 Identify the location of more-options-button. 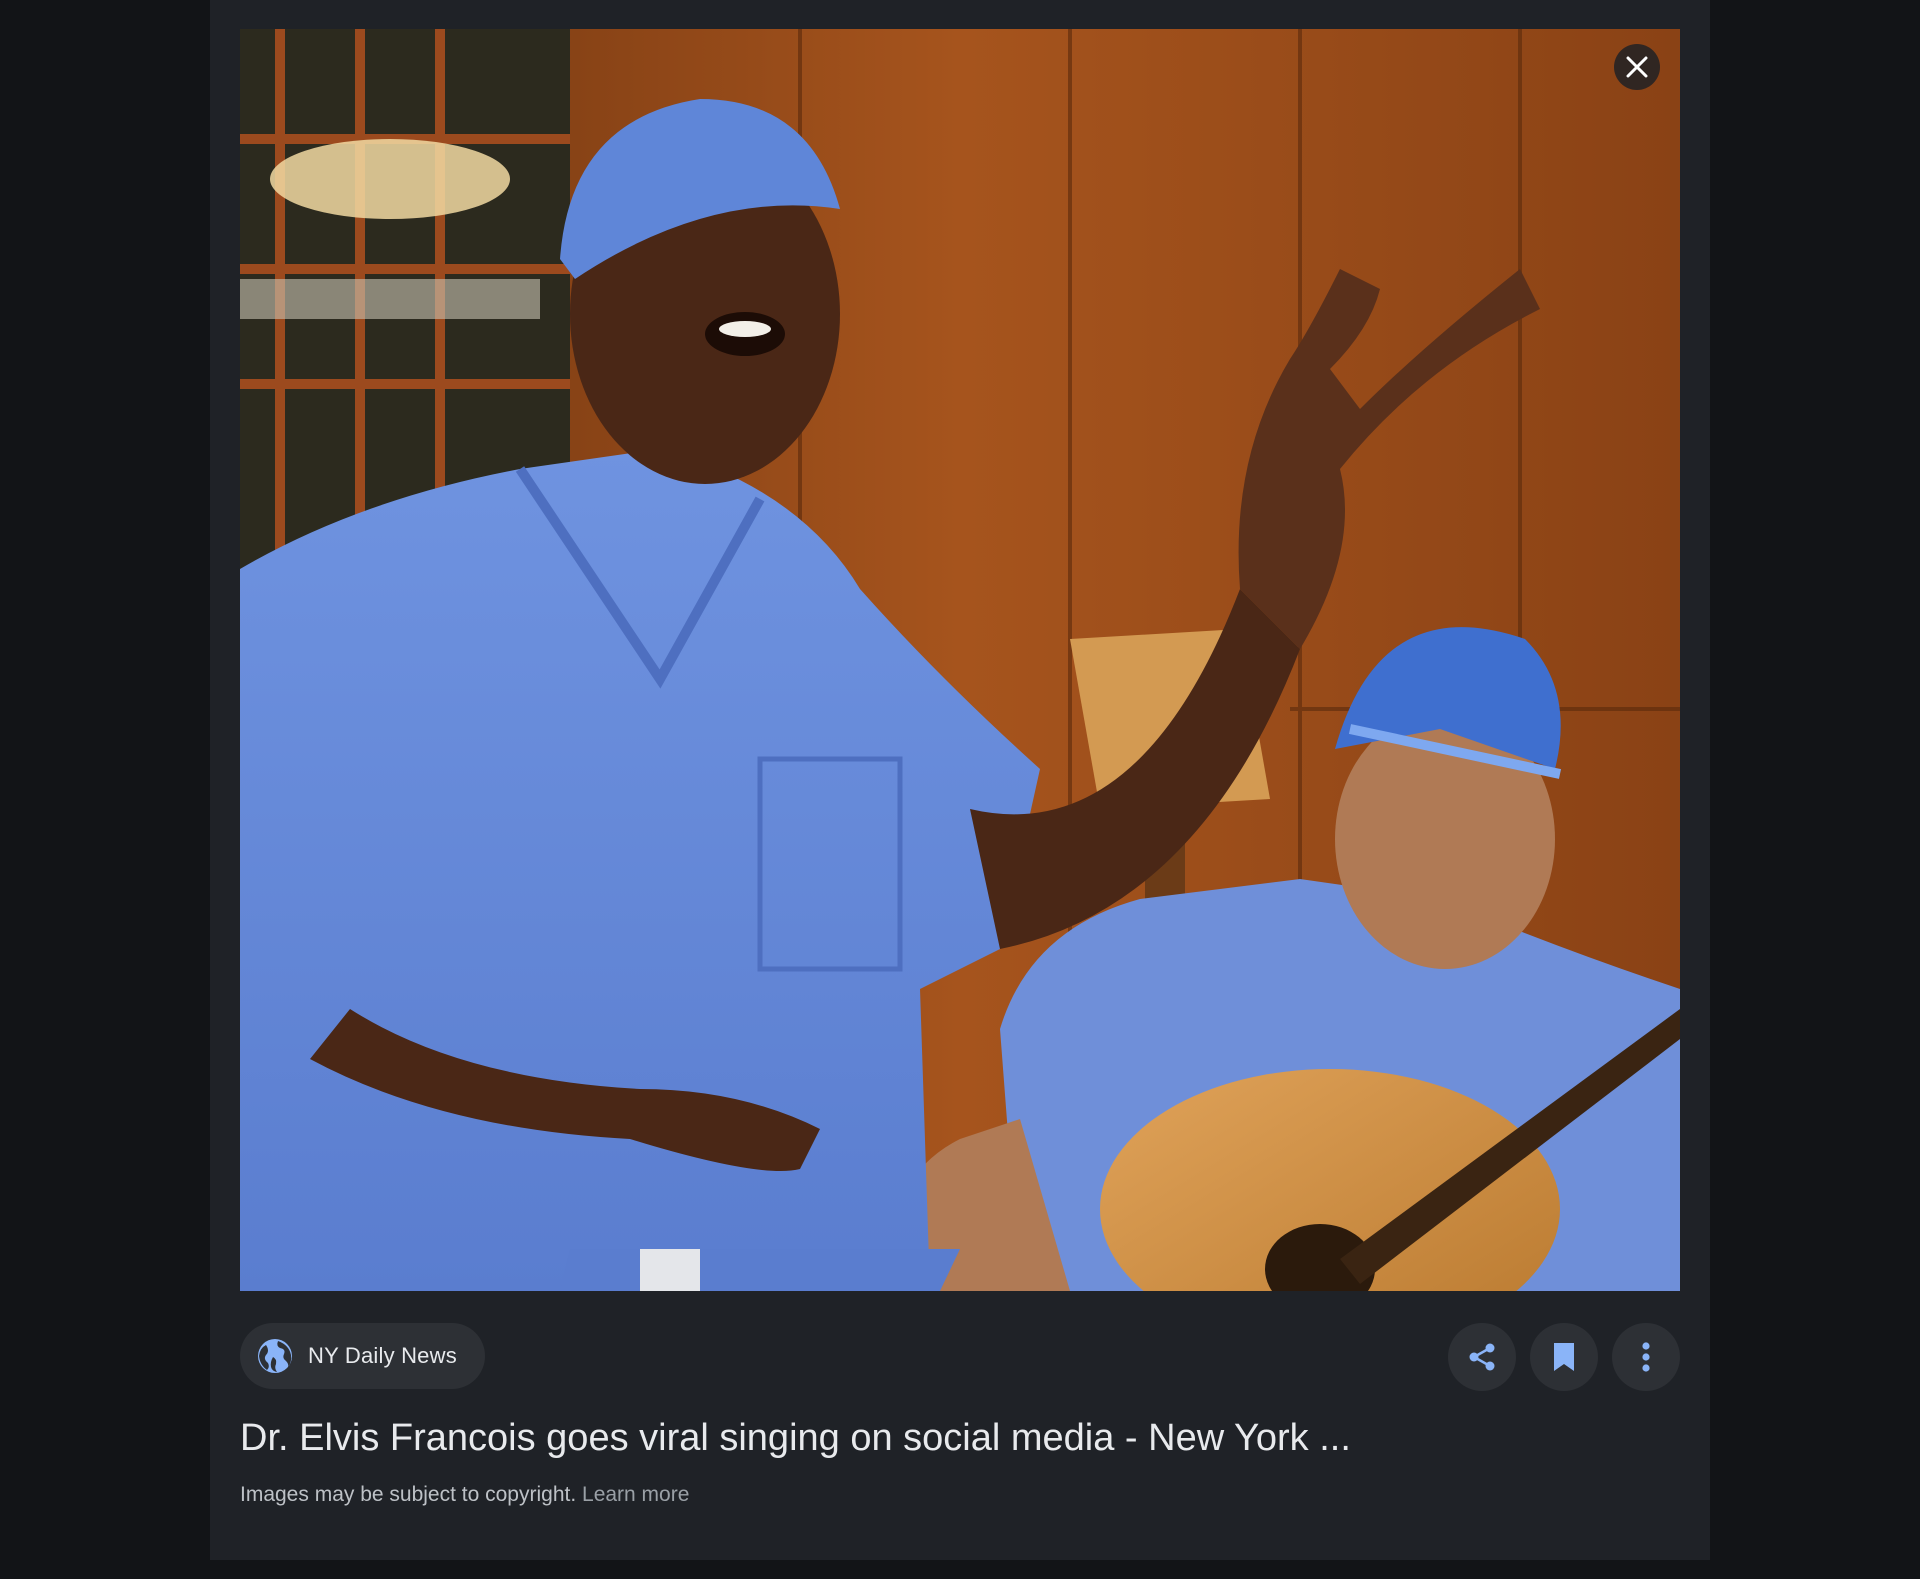
(1646, 1357).